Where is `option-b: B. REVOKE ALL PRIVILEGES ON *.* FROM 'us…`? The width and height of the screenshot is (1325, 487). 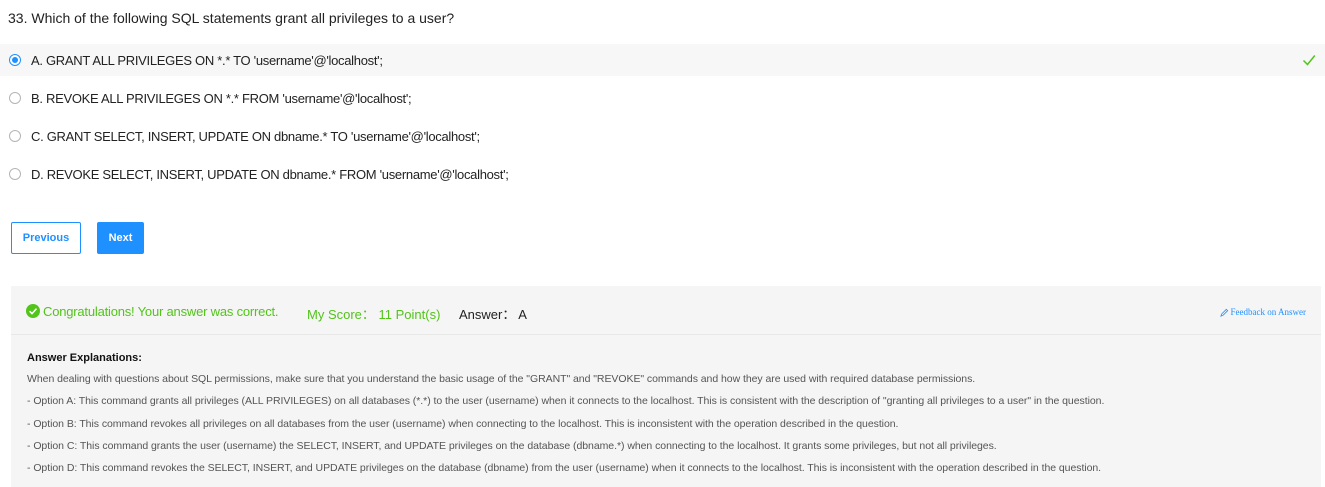 option-b: B. REVOKE ALL PRIVILEGES ON *.* FROM 'us… is located at coordinates (662, 98).